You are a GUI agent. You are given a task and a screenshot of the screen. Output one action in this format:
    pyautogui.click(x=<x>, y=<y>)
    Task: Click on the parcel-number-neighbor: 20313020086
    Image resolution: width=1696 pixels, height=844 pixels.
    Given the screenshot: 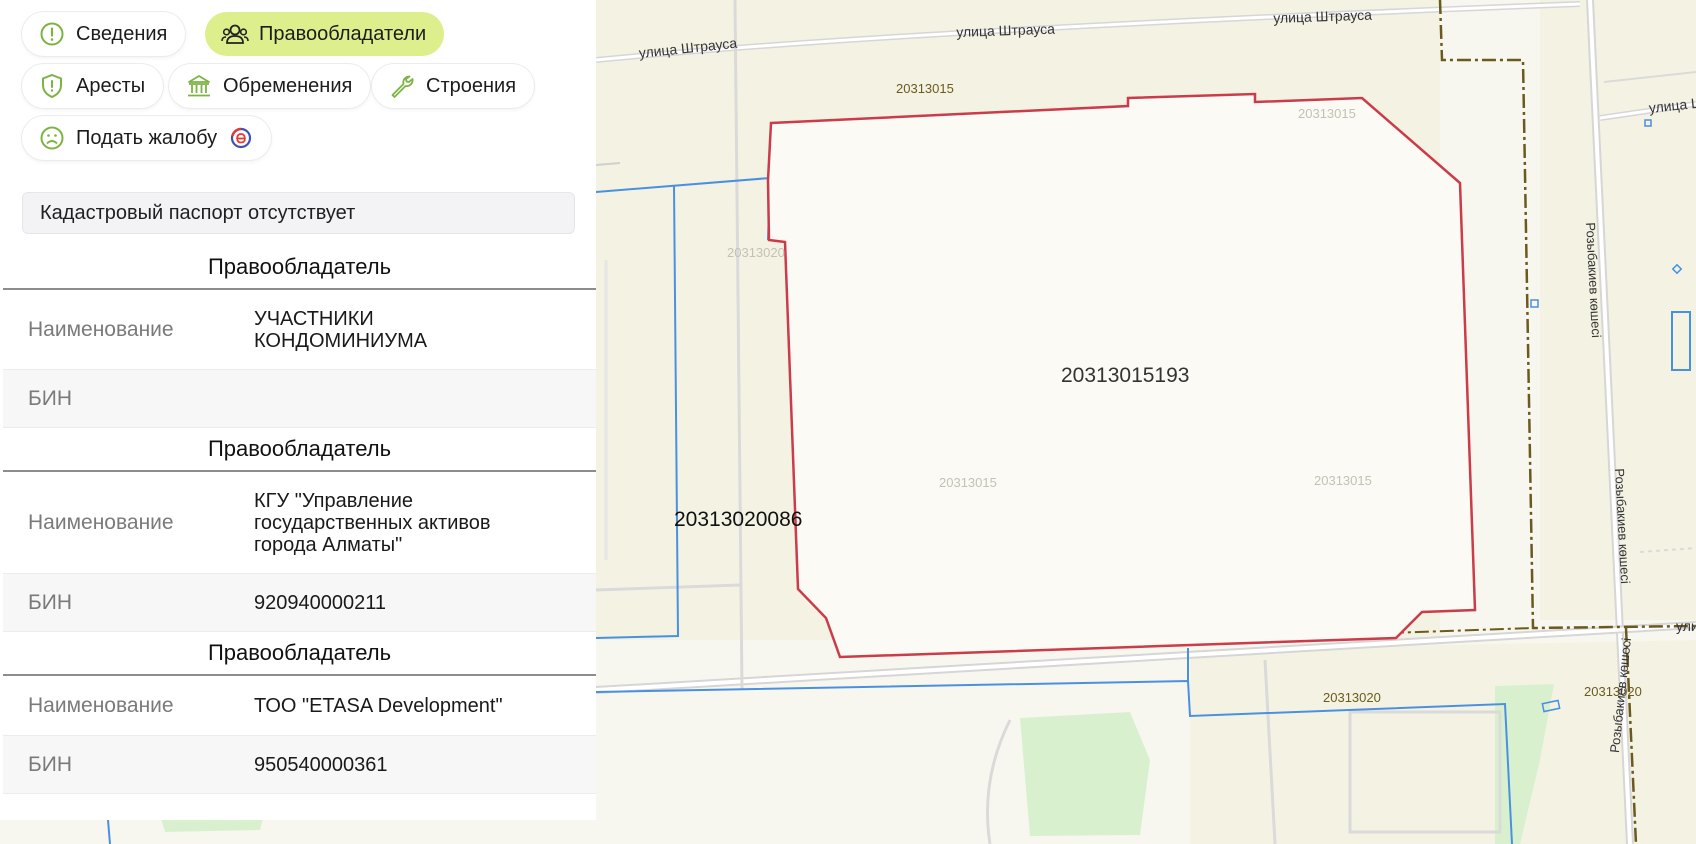 What is the action you would take?
    pyautogui.click(x=738, y=520)
    